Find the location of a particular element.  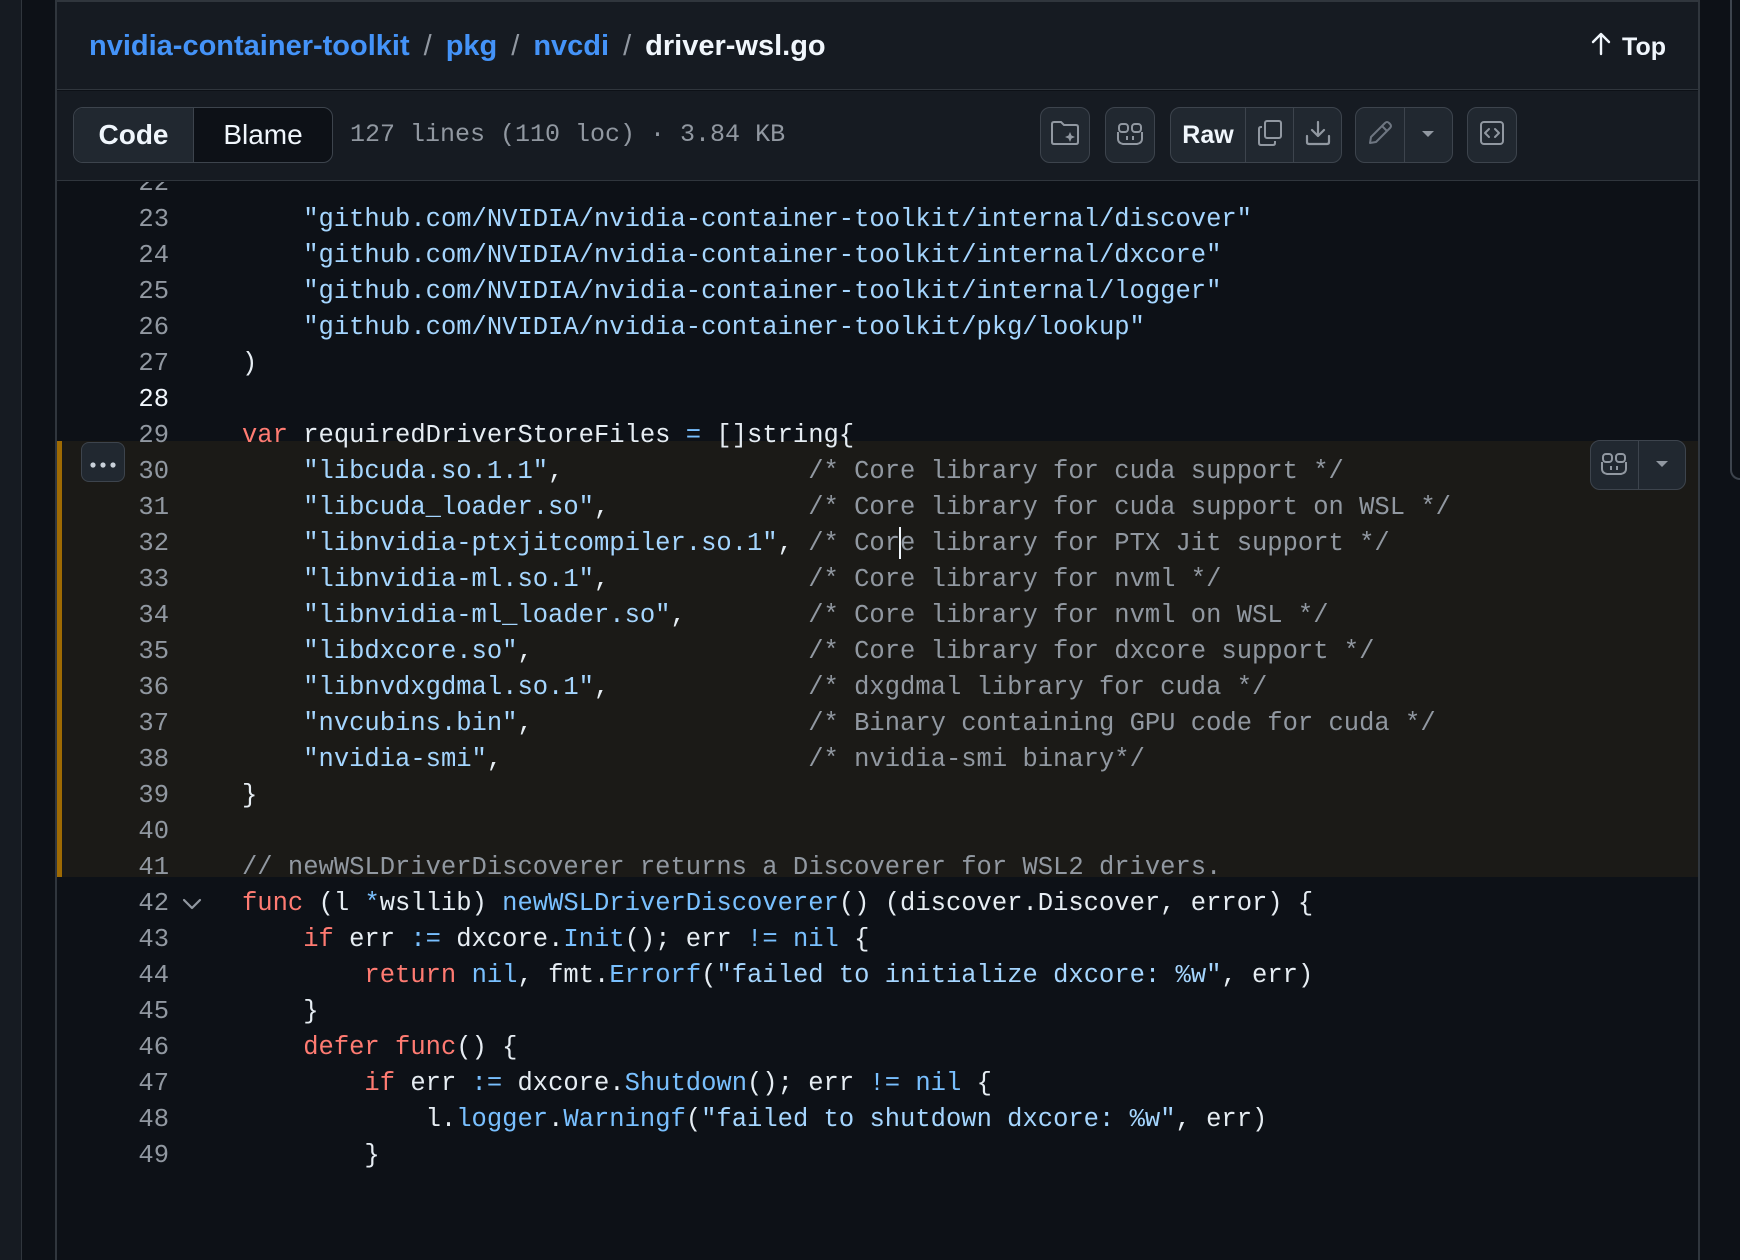

code-line: 40 is located at coordinates (877, 832).